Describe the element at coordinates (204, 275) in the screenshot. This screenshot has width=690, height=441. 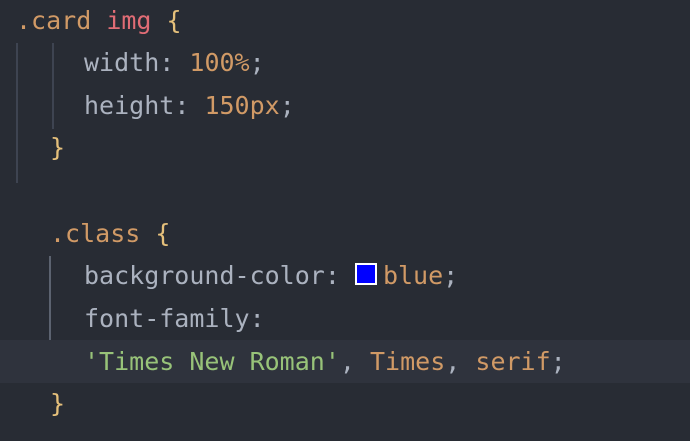
I see `property-name: background-color` at that location.